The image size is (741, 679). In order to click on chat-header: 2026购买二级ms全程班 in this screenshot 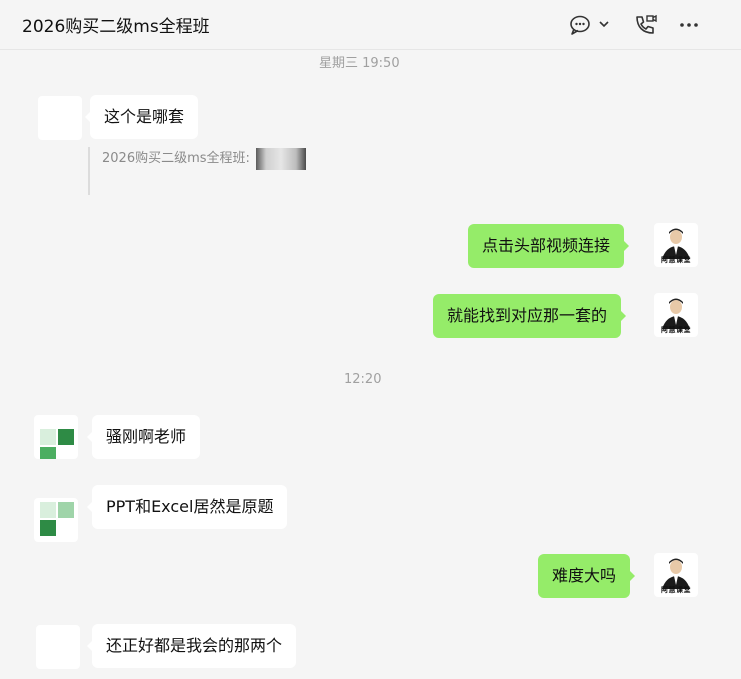, I will do `click(370, 25)`.